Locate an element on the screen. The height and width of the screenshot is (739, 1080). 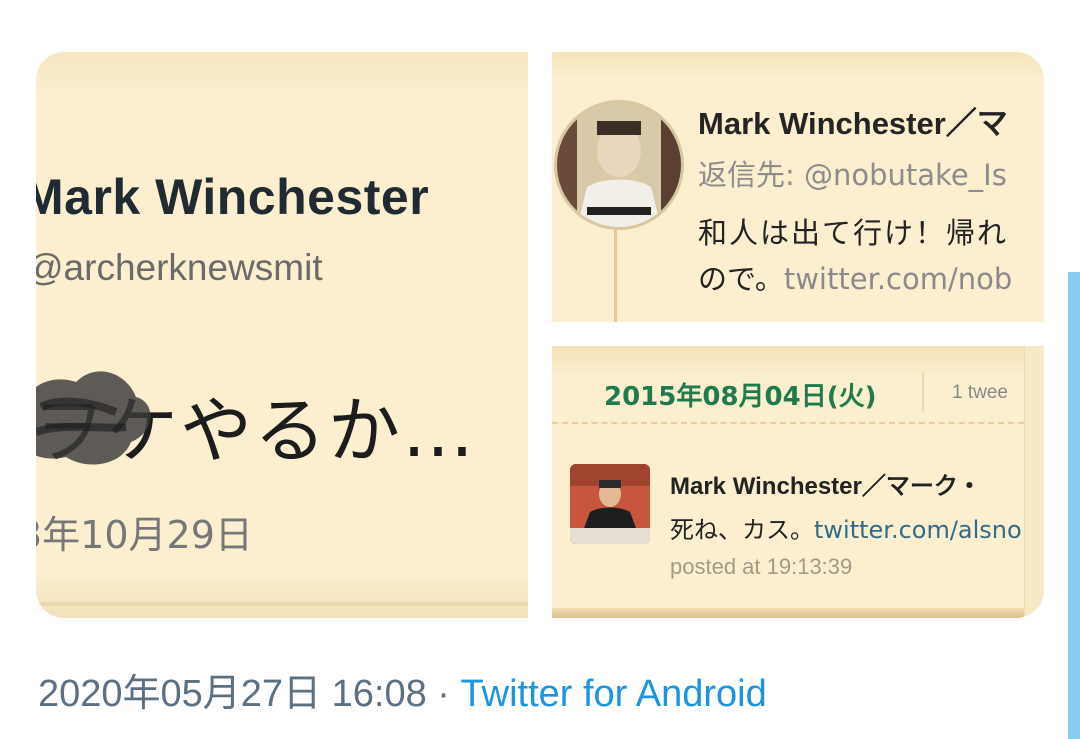
source-client-link: Twitter for Android is located at coordinates (614, 694).